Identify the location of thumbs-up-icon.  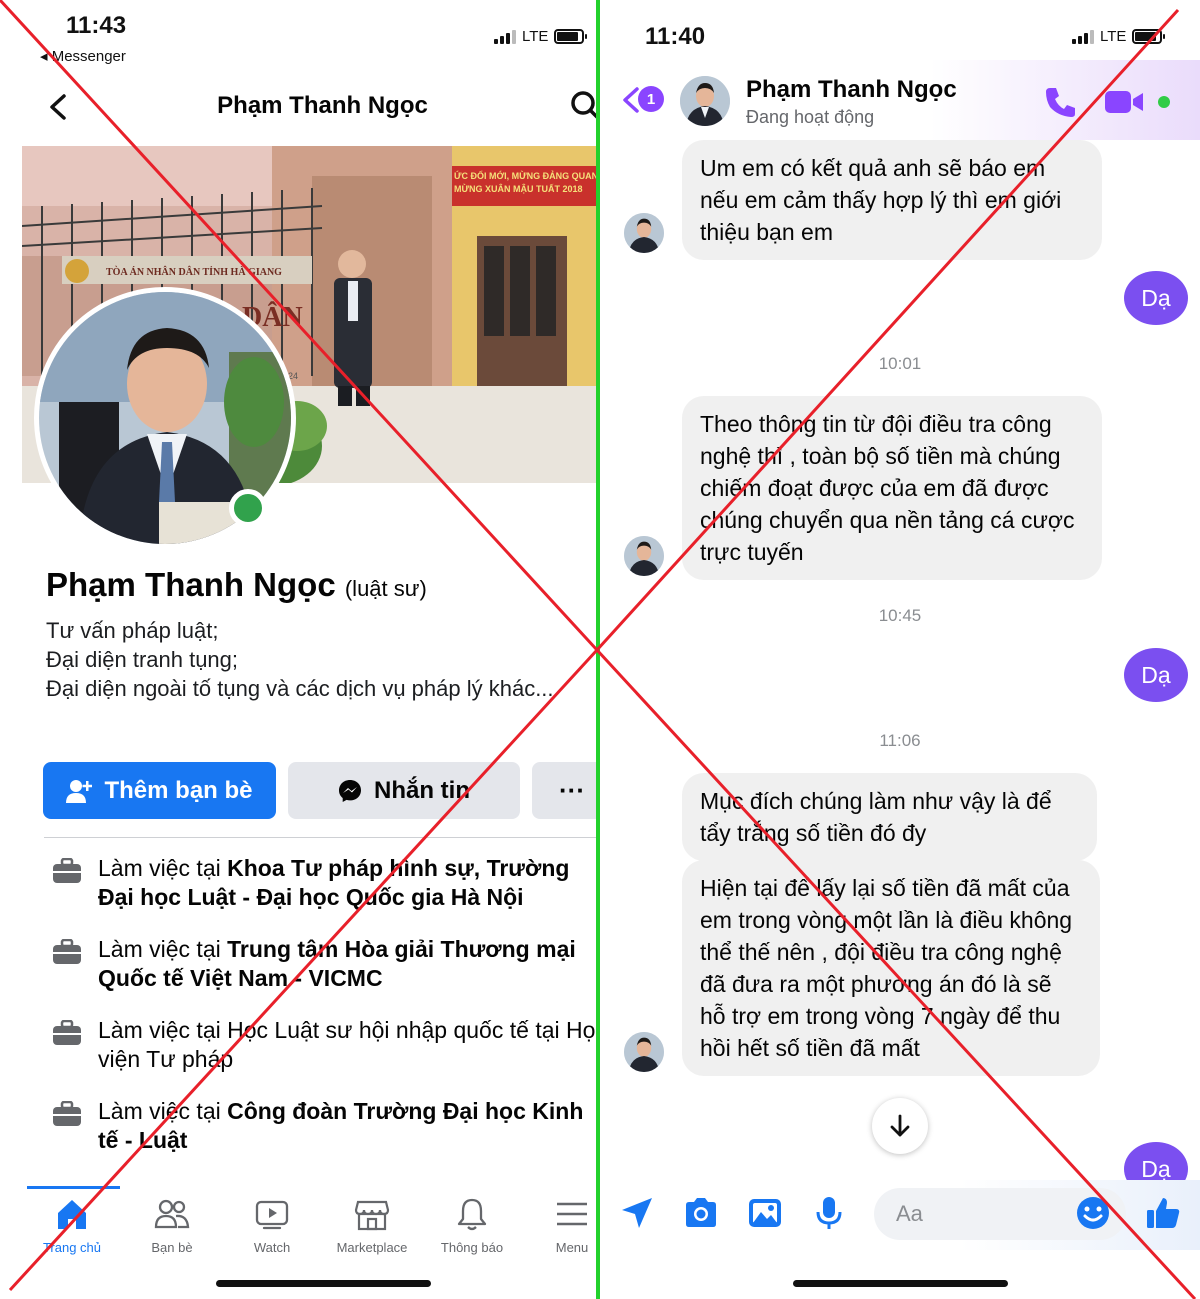
(1163, 1213).